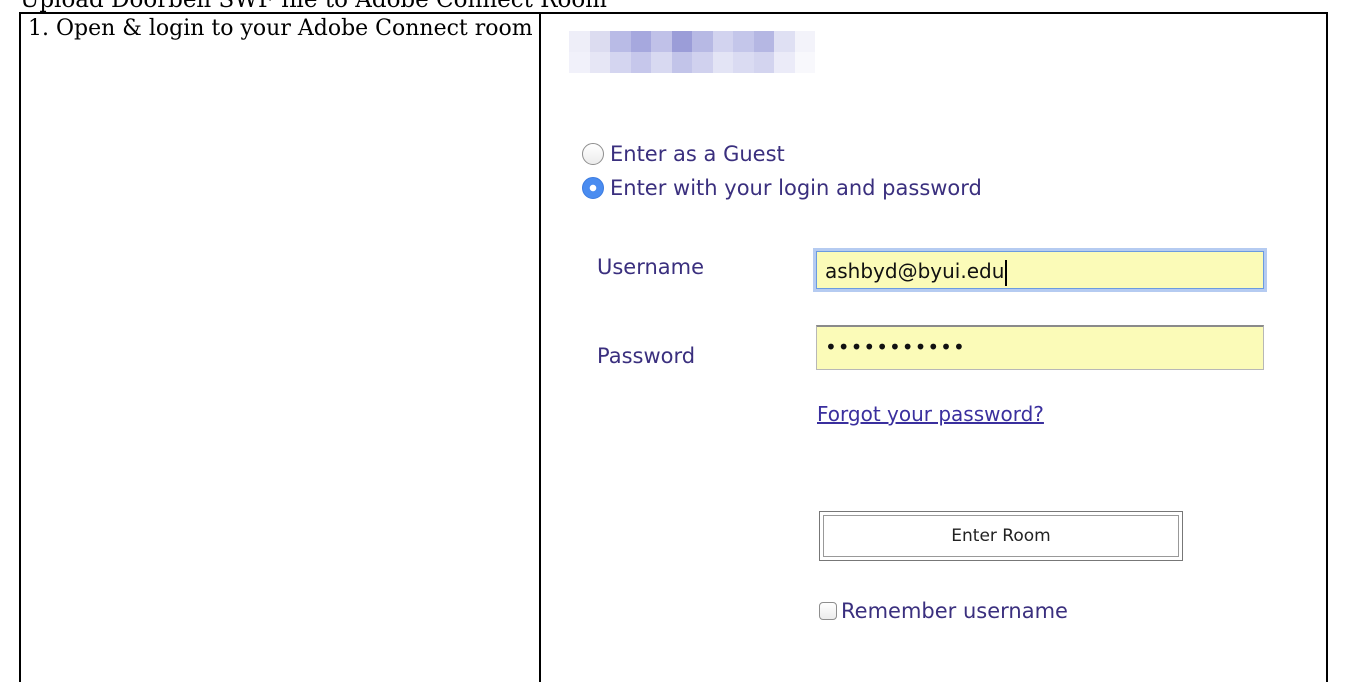 Image resolution: width=1348 pixels, height=682 pixels. What do you see at coordinates (1006, 272) in the screenshot?
I see `text-cursor` at bounding box center [1006, 272].